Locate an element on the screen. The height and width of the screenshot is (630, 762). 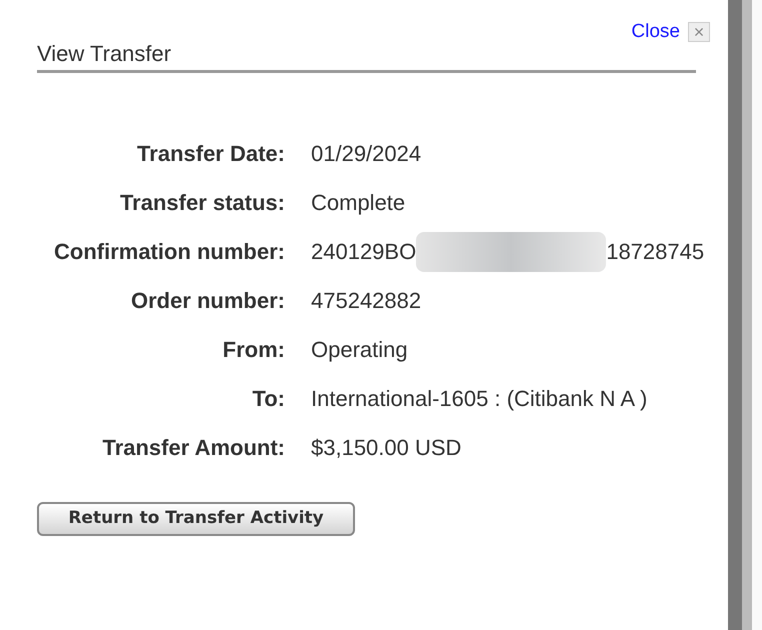
field-label: From: is located at coordinates (253, 350).